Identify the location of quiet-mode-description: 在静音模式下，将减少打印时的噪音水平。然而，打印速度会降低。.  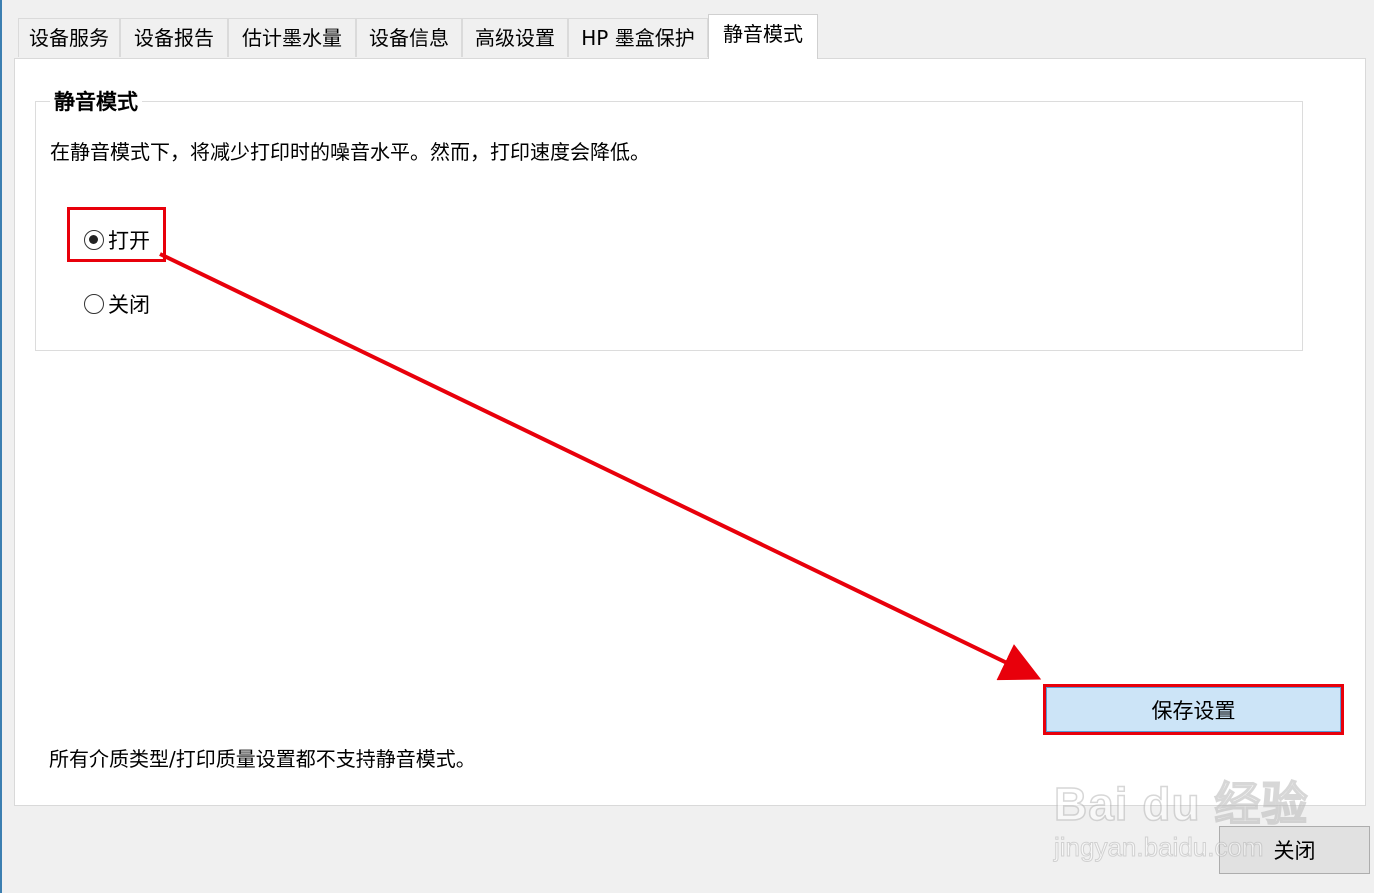
(350, 152).